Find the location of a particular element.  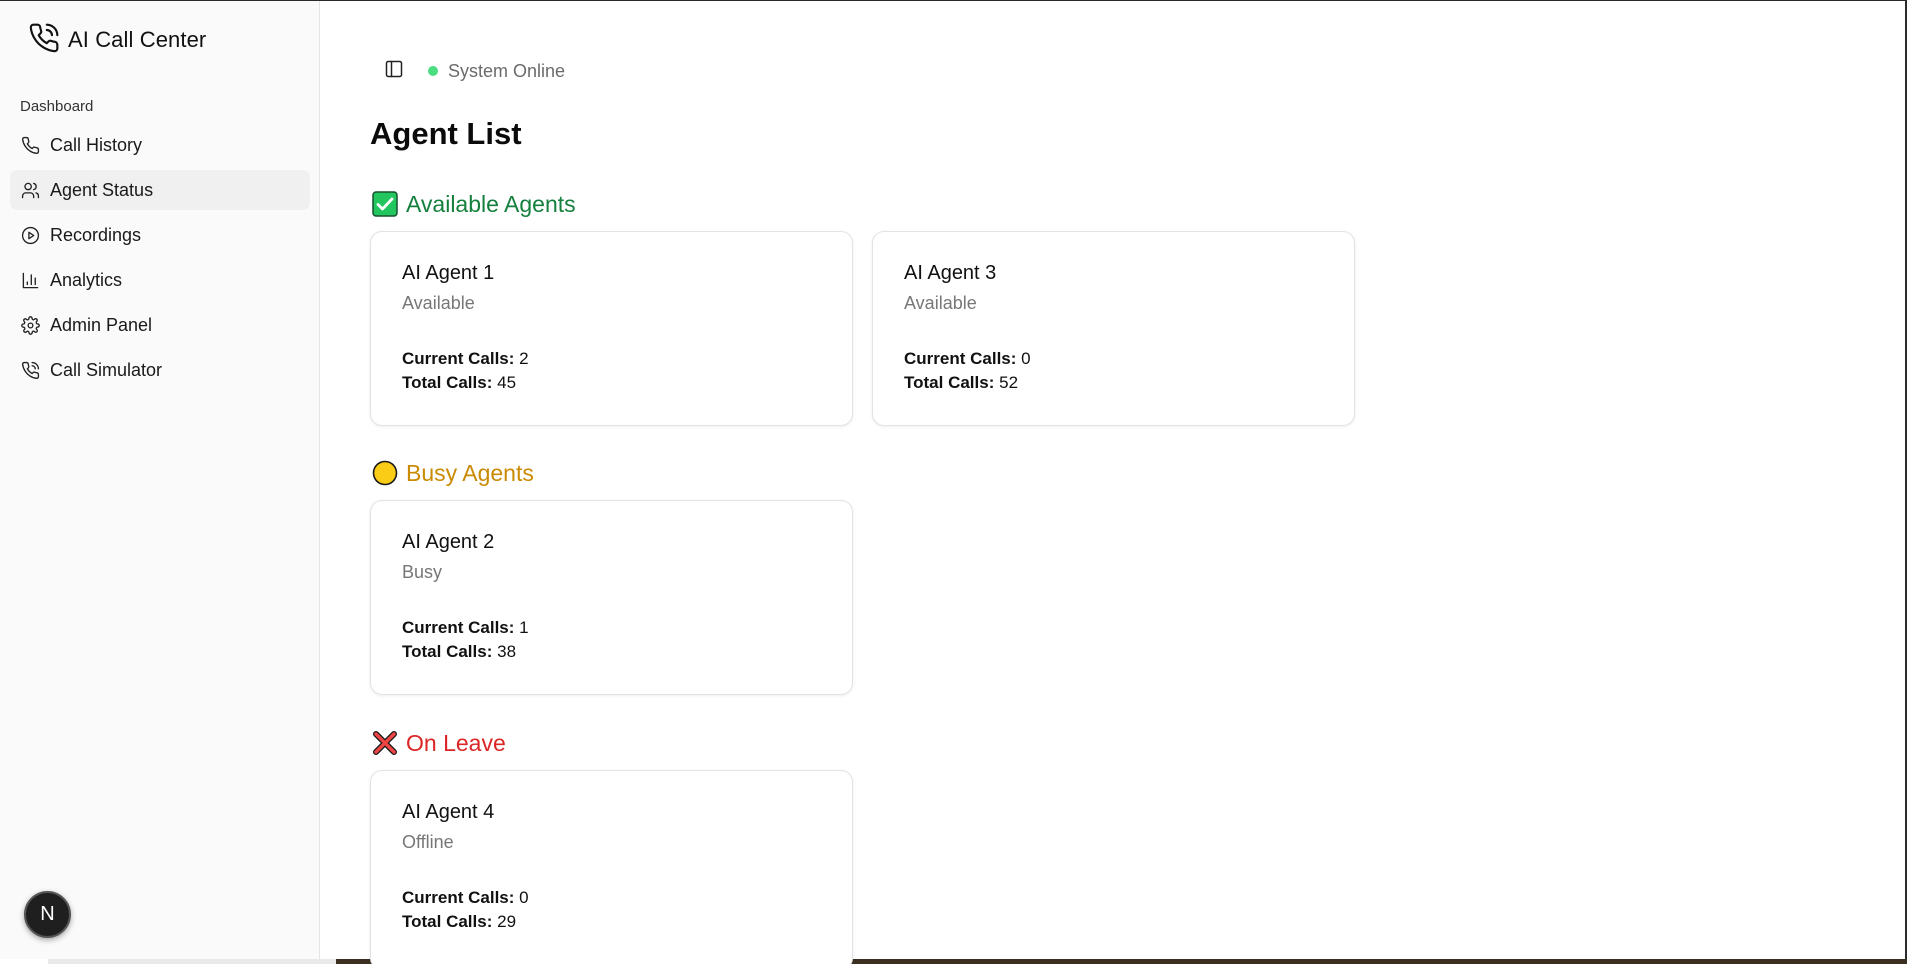

phone-icon is located at coordinates (30, 145).